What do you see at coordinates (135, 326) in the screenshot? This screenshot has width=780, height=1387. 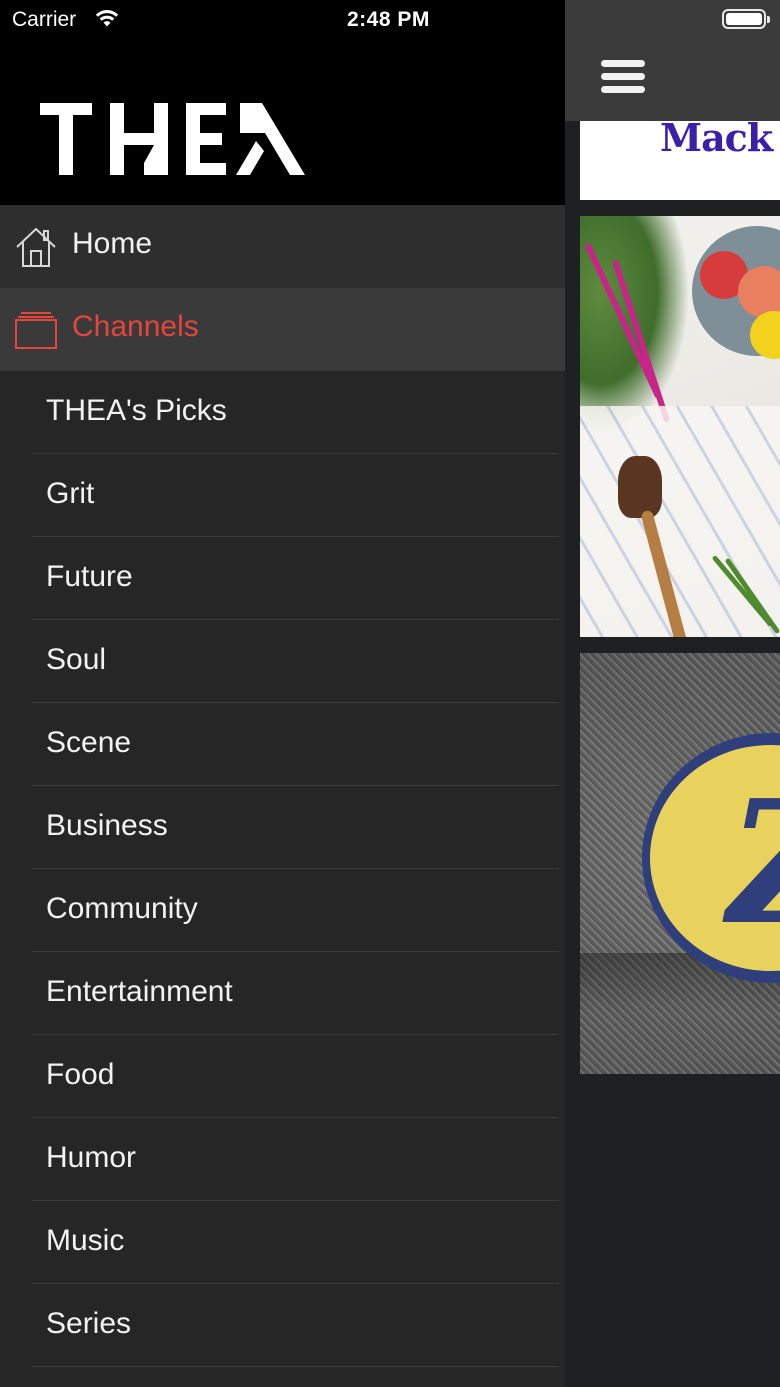 I see `menu-item-channels-label: Channels` at bounding box center [135, 326].